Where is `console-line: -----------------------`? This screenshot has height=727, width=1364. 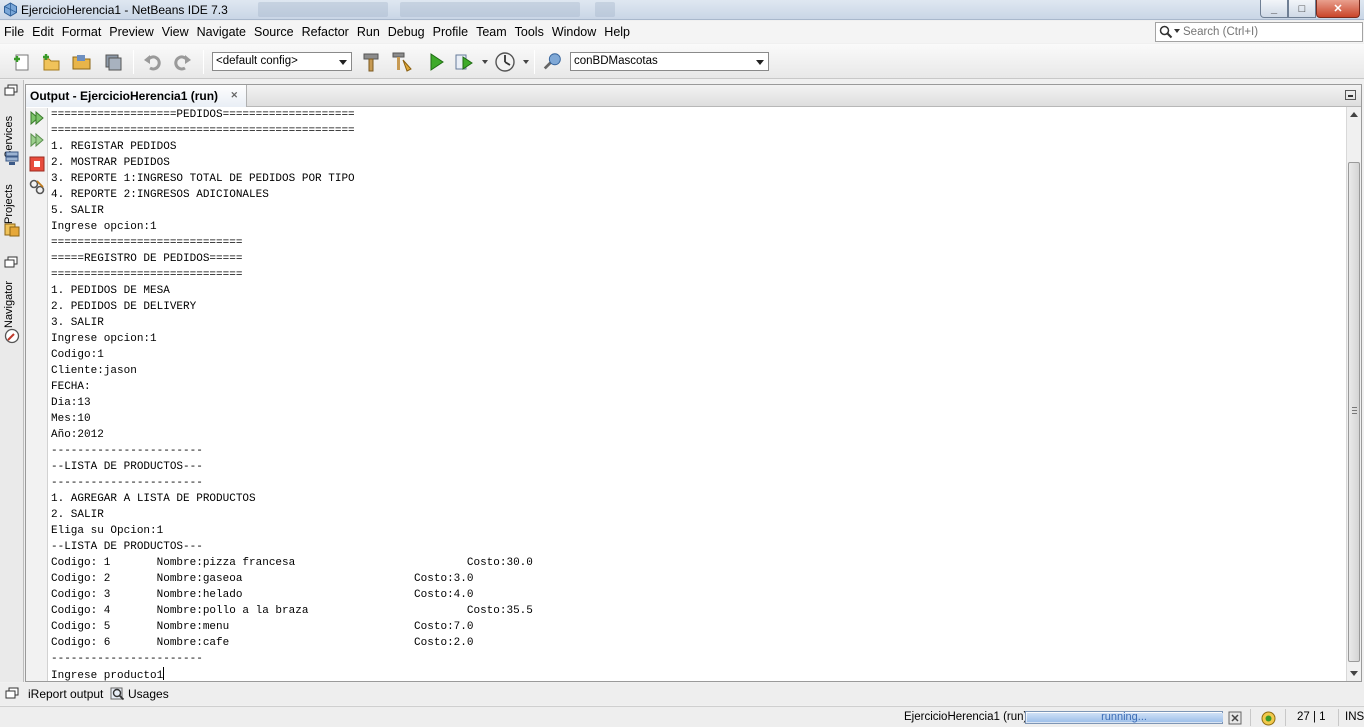 console-line: ----------------------- is located at coordinates (127, 451).